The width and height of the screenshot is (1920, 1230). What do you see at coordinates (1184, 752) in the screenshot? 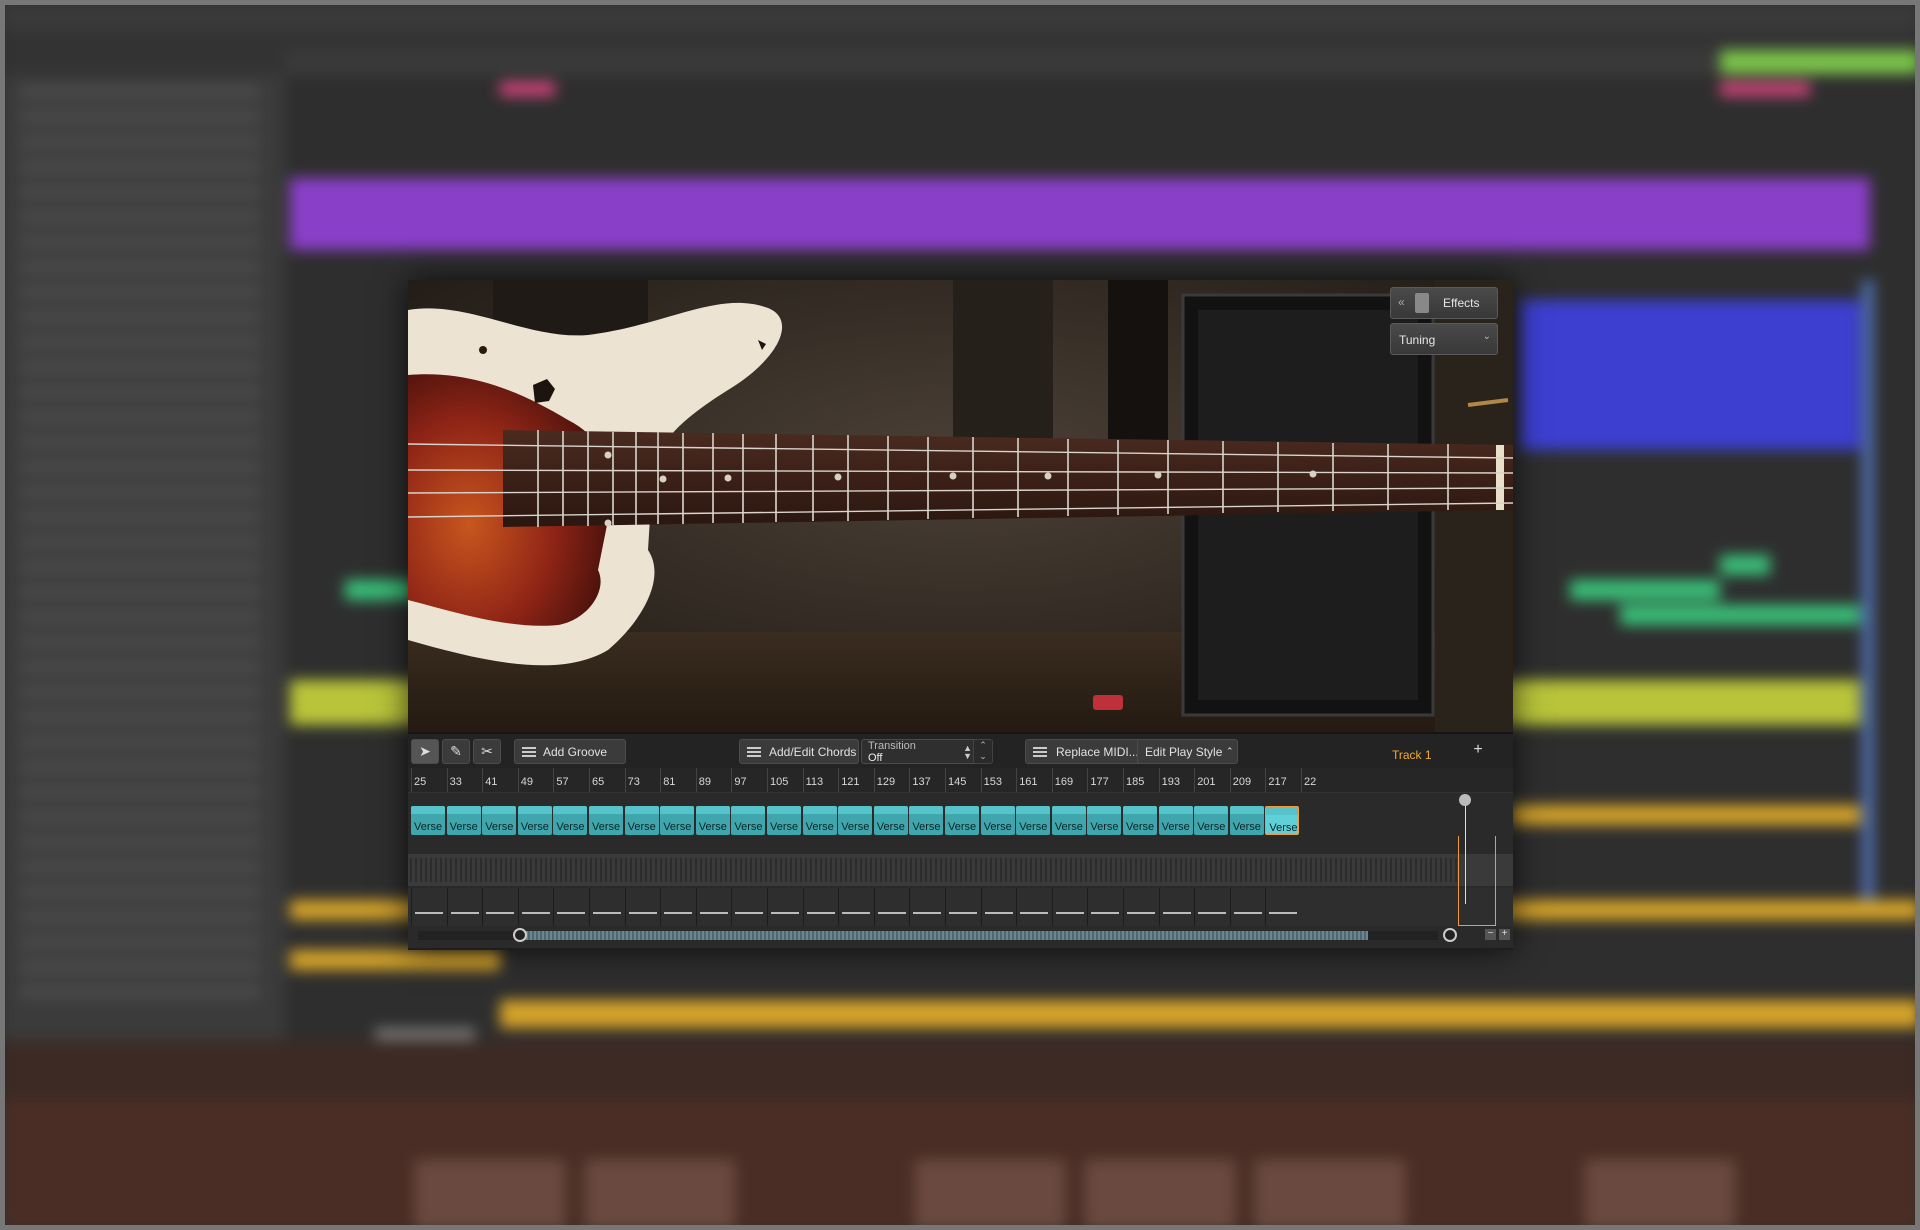
I see `edit-play-style-label: Edit Play Style` at bounding box center [1184, 752].